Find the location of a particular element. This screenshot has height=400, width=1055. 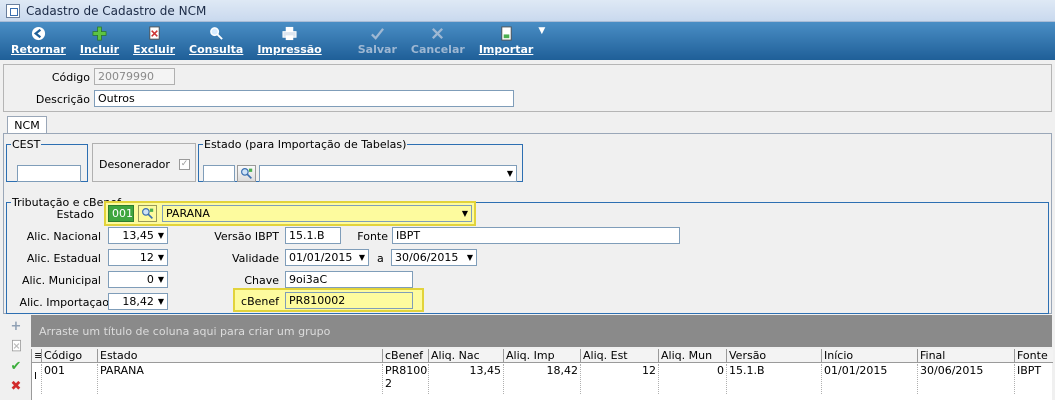

col-header-aliq-nac: Aliq. Nac is located at coordinates (466, 355).